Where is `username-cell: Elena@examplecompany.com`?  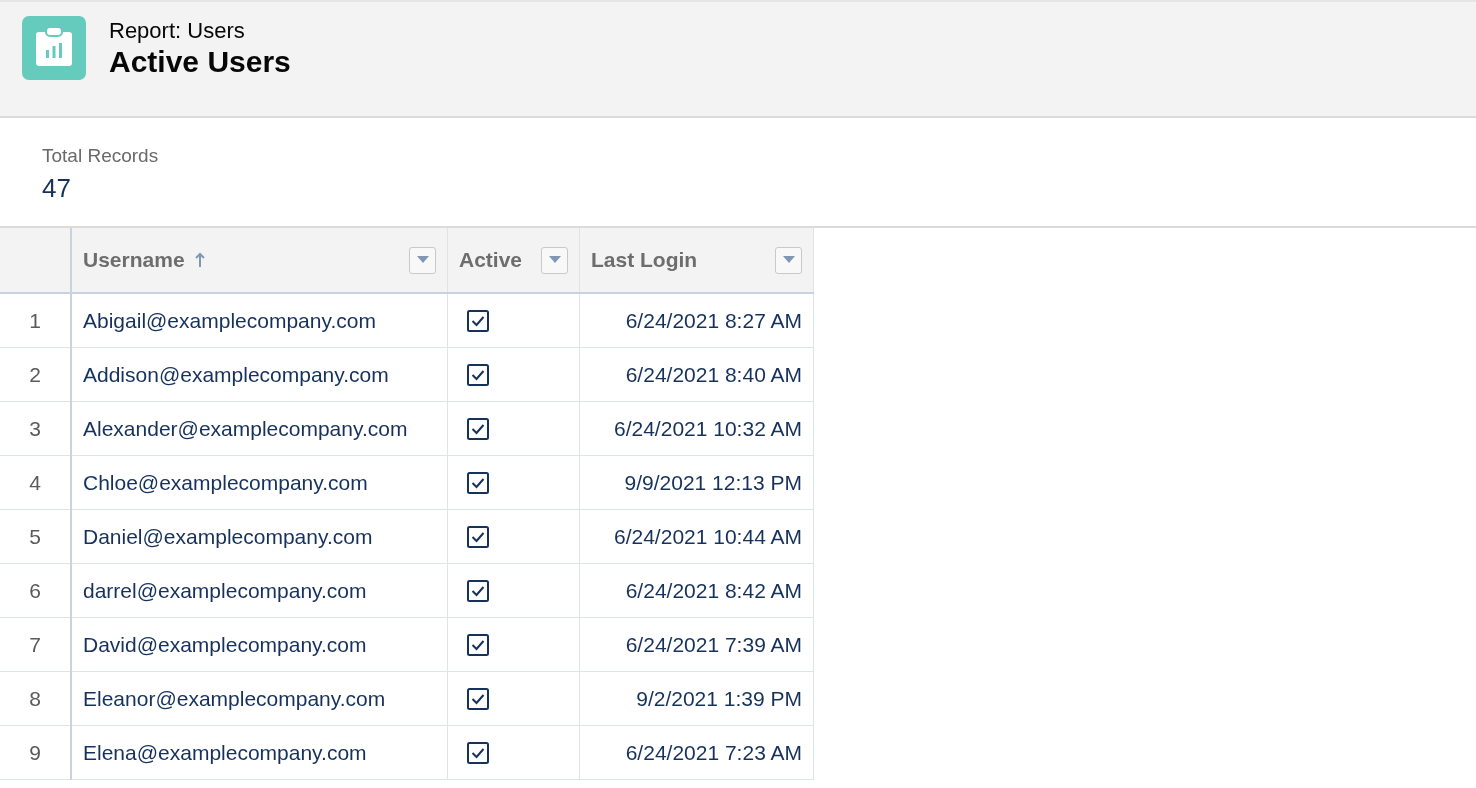
username-cell: Elena@examplecompany.com is located at coordinates (259, 752).